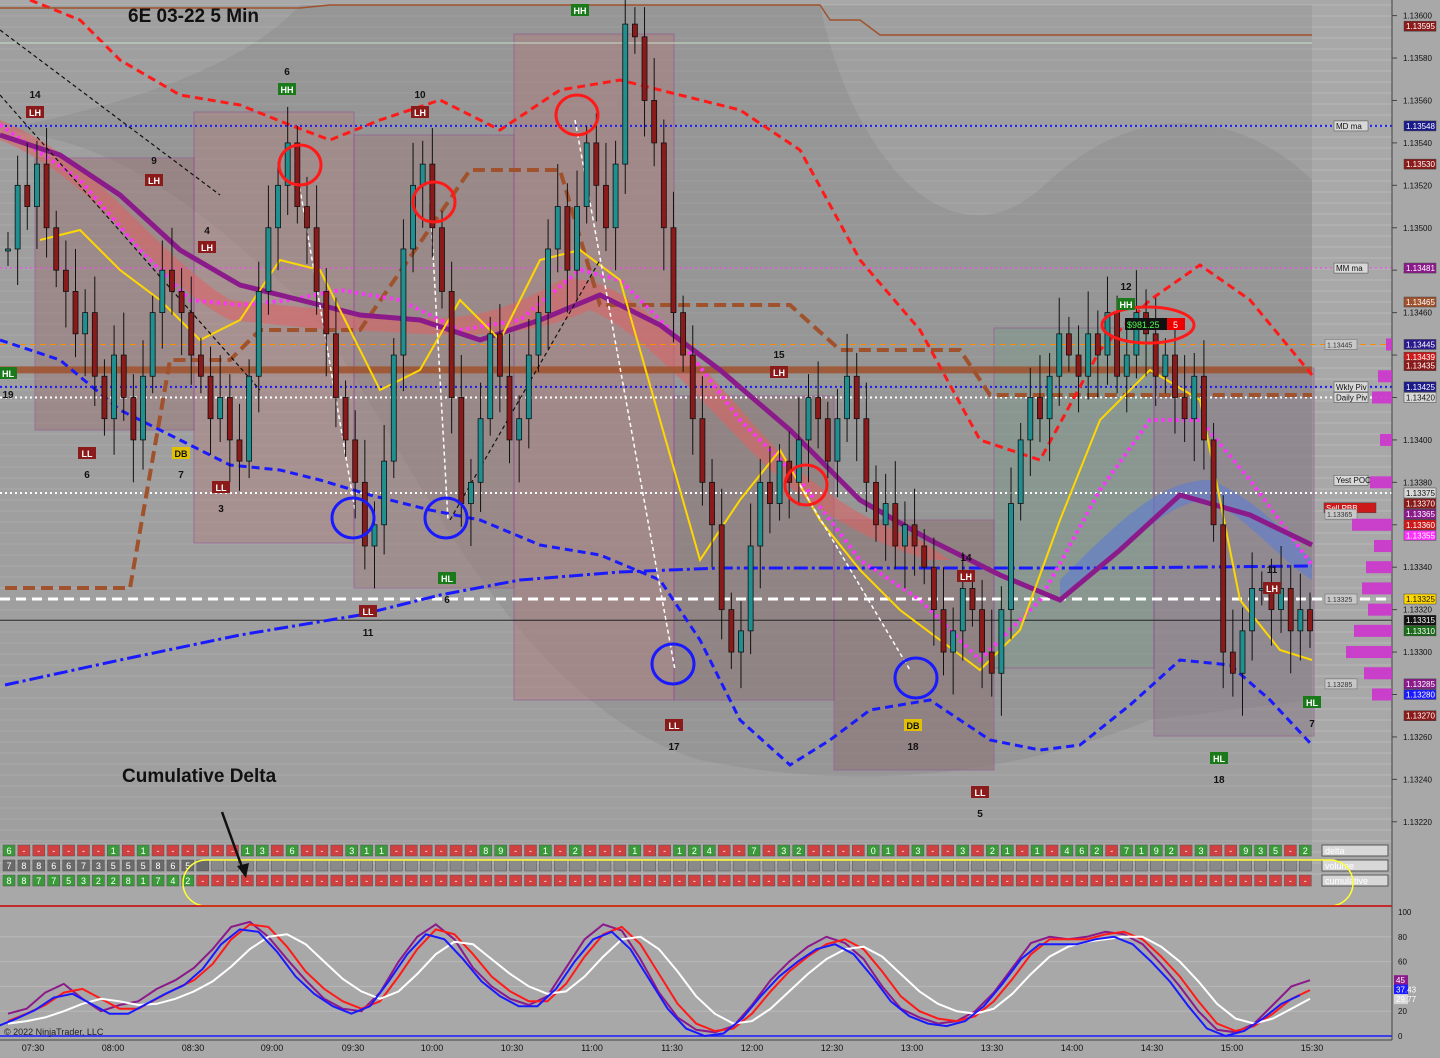 The image size is (1440, 1058). What do you see at coordinates (1405, 912) in the screenshot?
I see `osc-tick: 100` at bounding box center [1405, 912].